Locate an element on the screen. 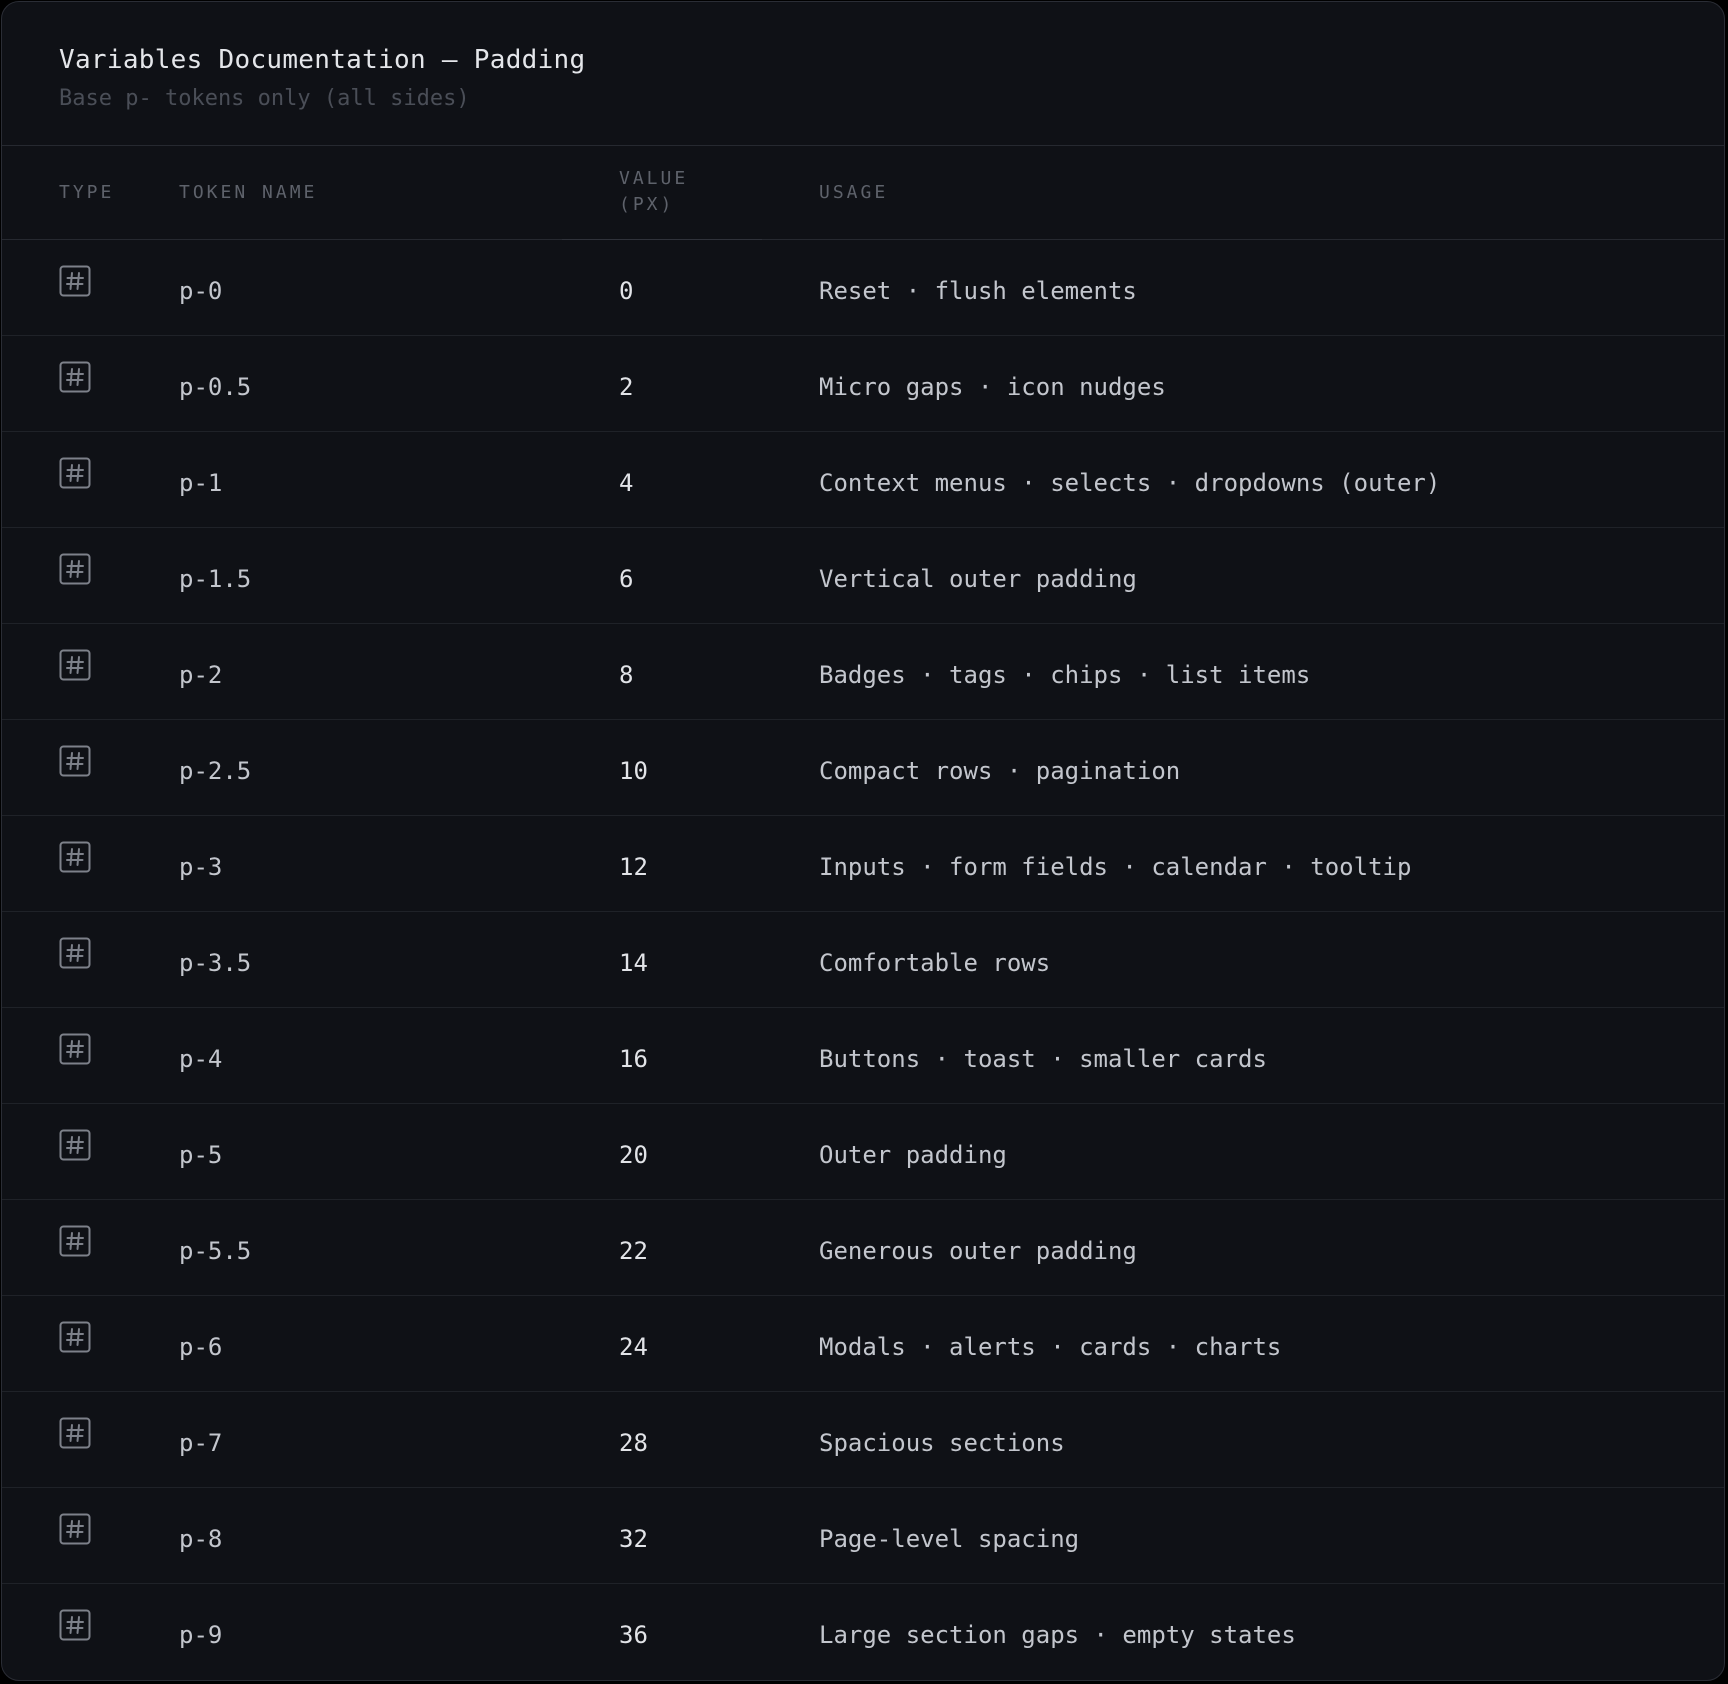 The image size is (1728, 1684). token-usage: Micro gaps · icon nudges is located at coordinates (992, 387).